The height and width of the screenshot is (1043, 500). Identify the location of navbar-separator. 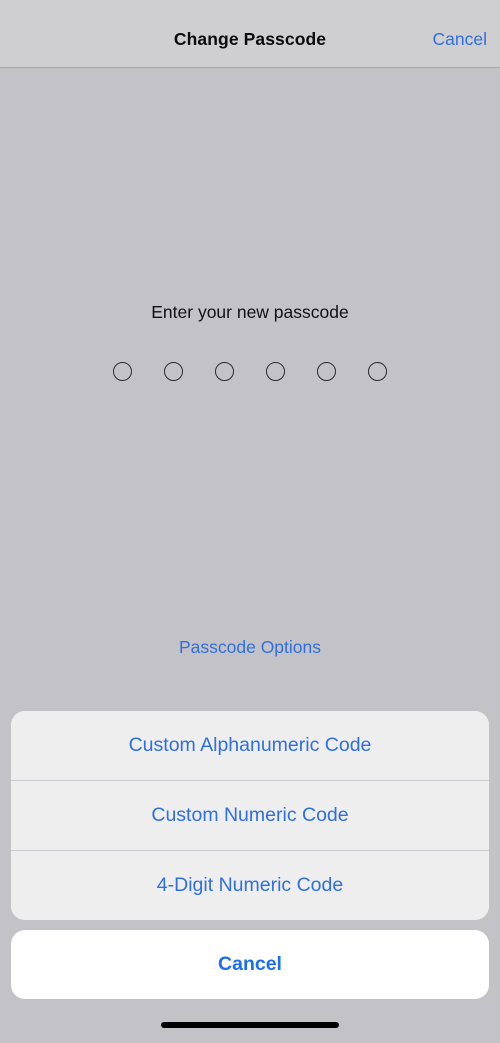
(250, 67).